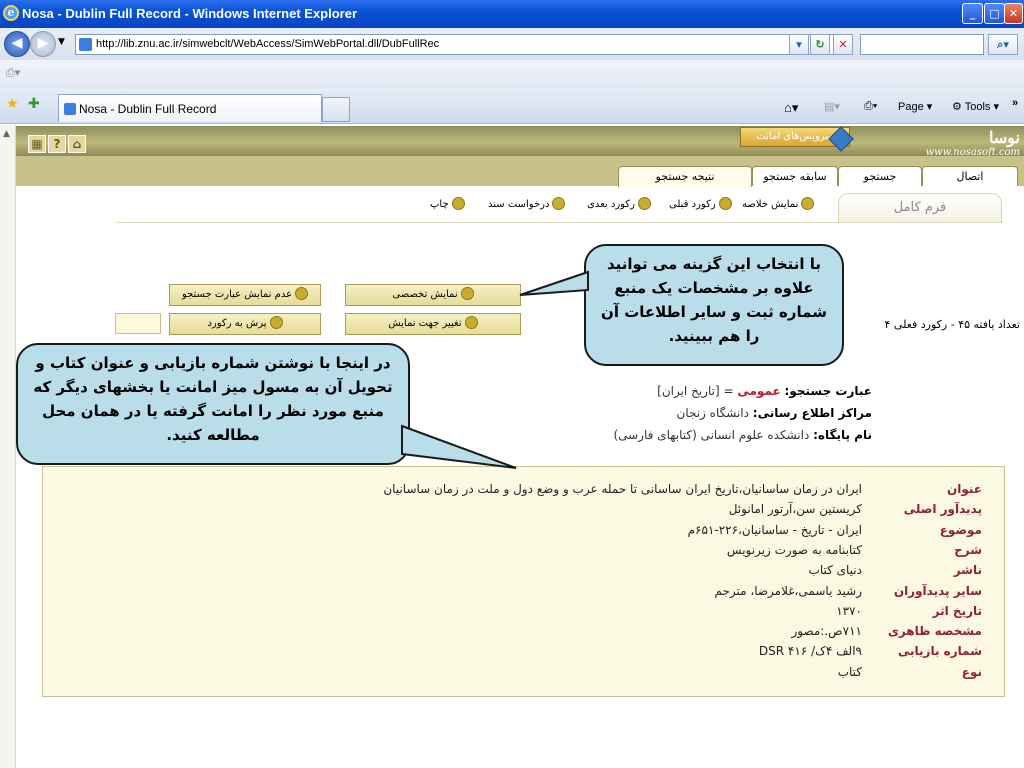 This screenshot has height=768, width=1024. What do you see at coordinates (682, 676) in the screenshot?
I see `record-row: نوع کتاب` at bounding box center [682, 676].